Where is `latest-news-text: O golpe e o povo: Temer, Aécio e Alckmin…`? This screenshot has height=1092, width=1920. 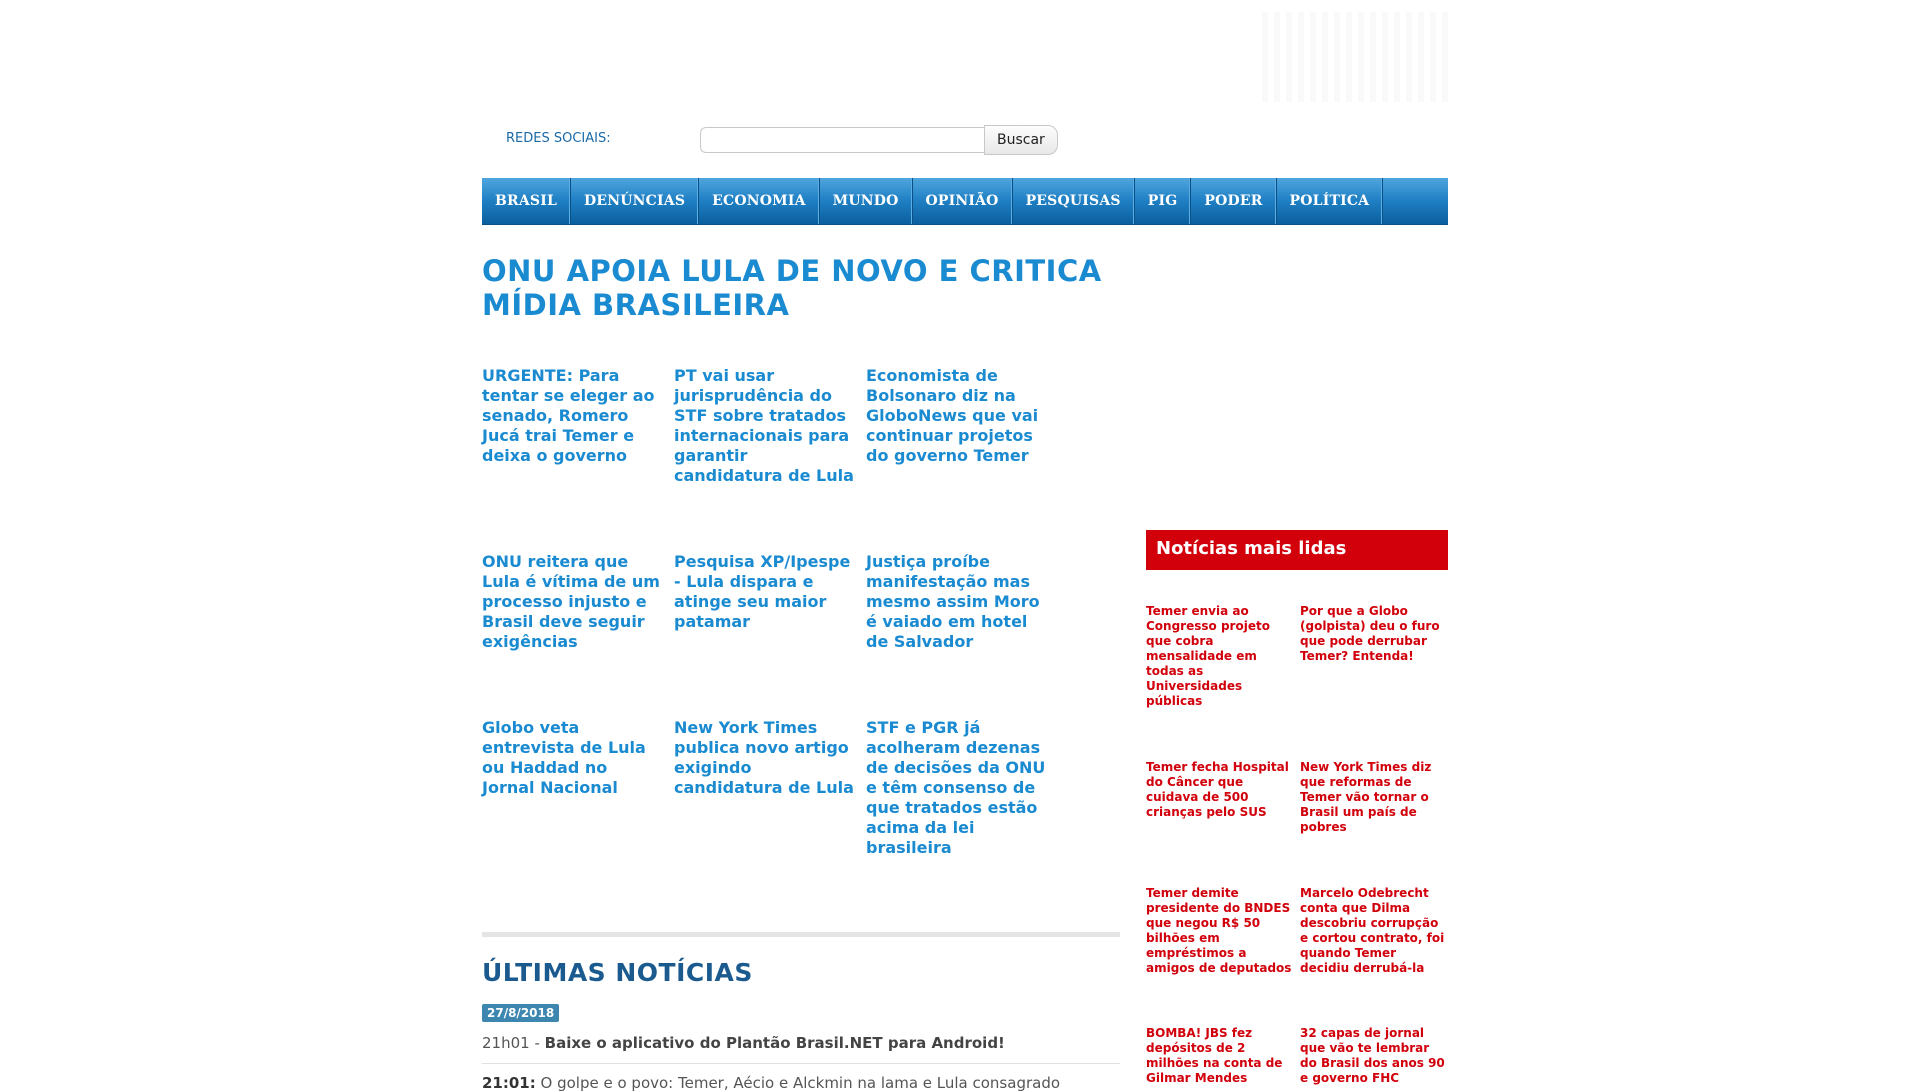
latest-news-text: O golpe e o povo: Temer, Aécio e Alckmin… is located at coordinates (798, 1083).